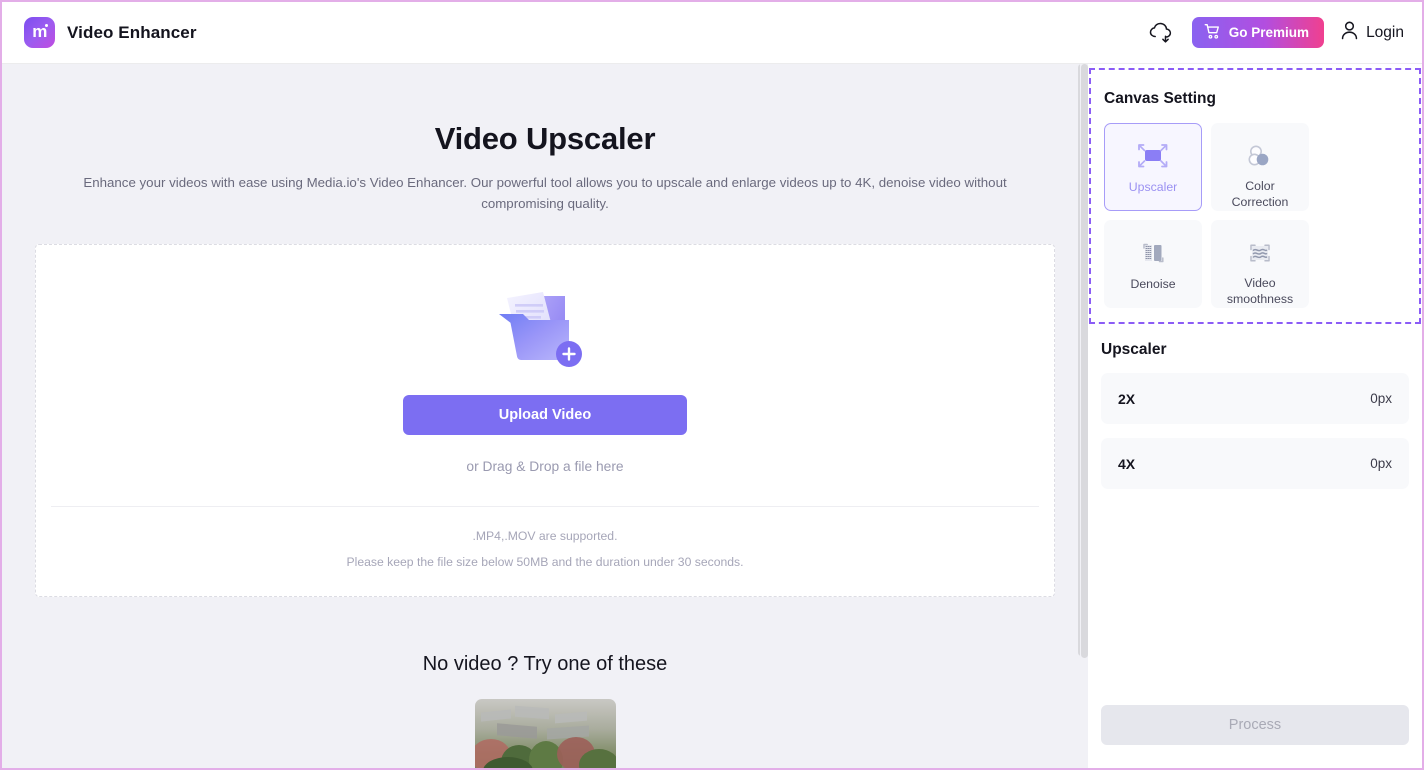 The width and height of the screenshot is (1424, 770). I want to click on canvas-card-video-smoothness: Video smoothness, so click(1260, 264).